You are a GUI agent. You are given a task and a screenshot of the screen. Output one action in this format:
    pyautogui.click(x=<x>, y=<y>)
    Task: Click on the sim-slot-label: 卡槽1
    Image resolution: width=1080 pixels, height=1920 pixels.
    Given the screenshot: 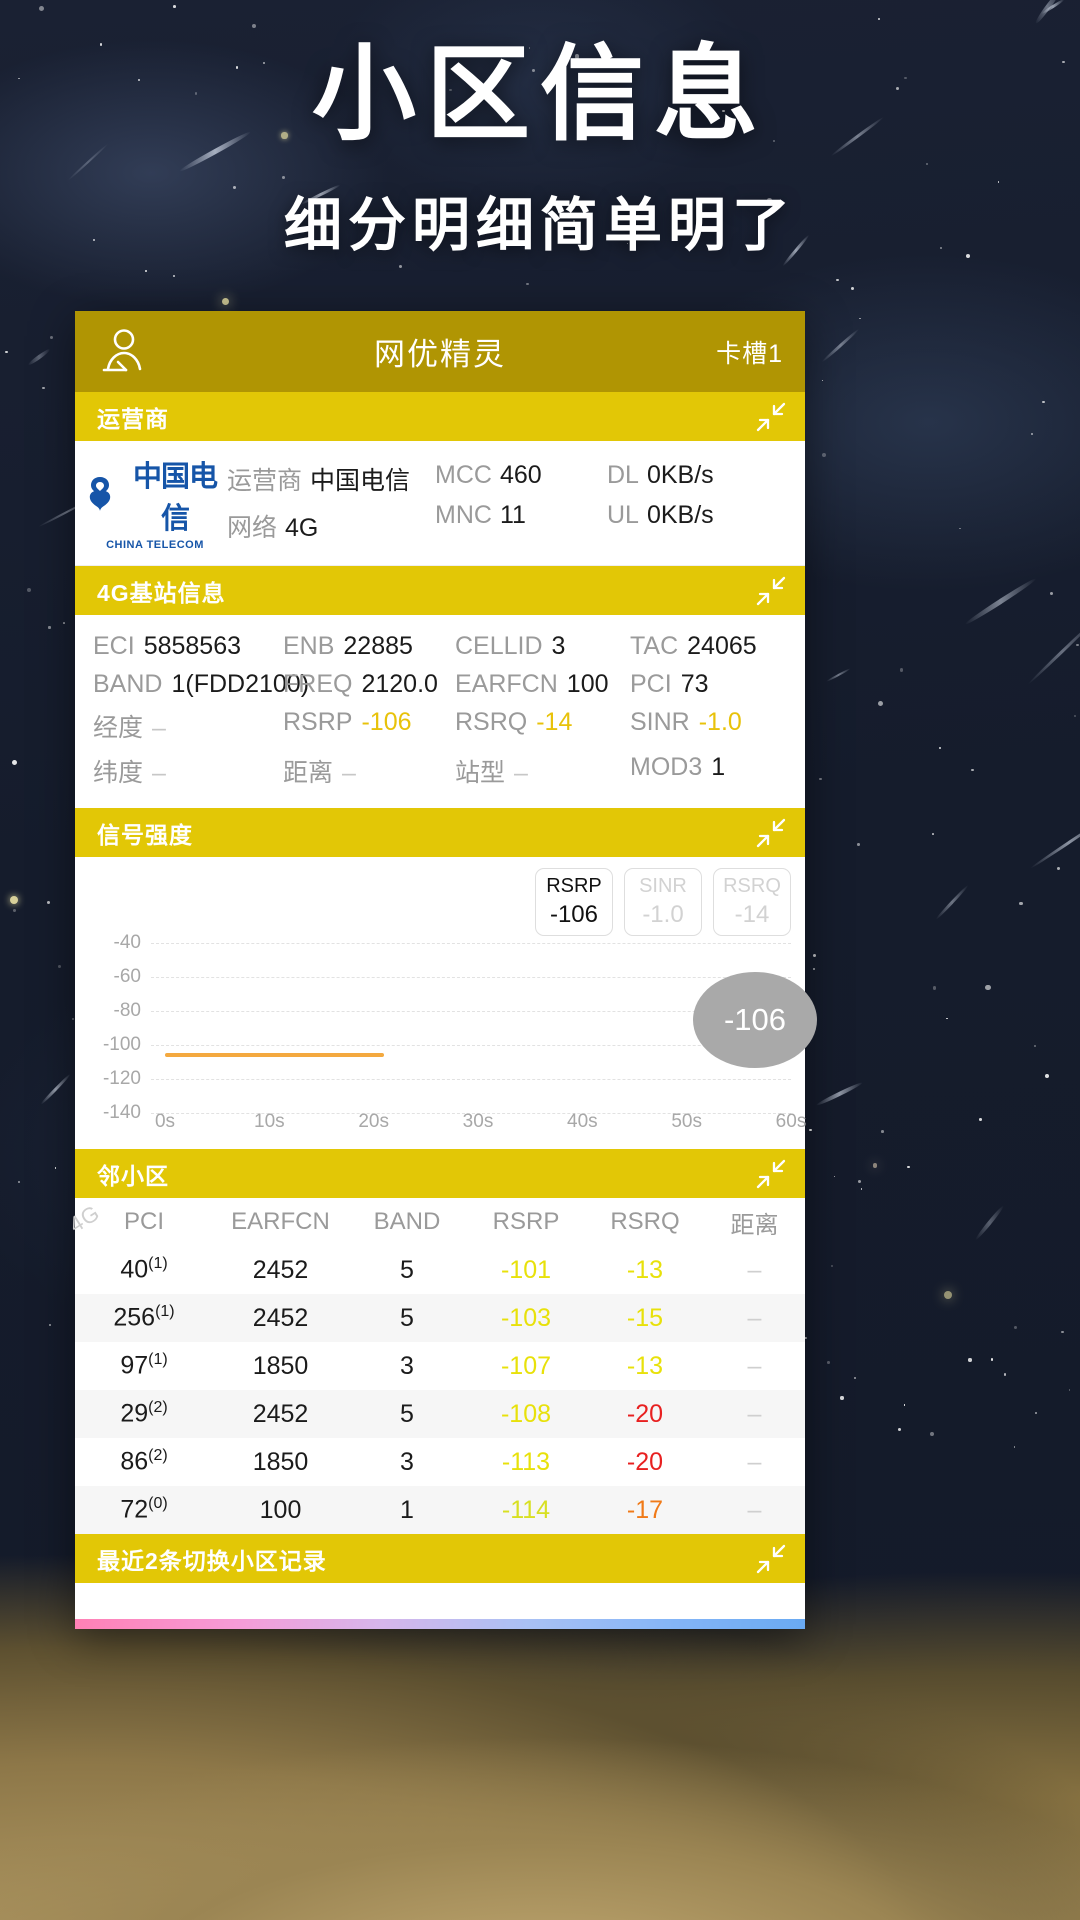 What is the action you would take?
    pyautogui.click(x=749, y=352)
    